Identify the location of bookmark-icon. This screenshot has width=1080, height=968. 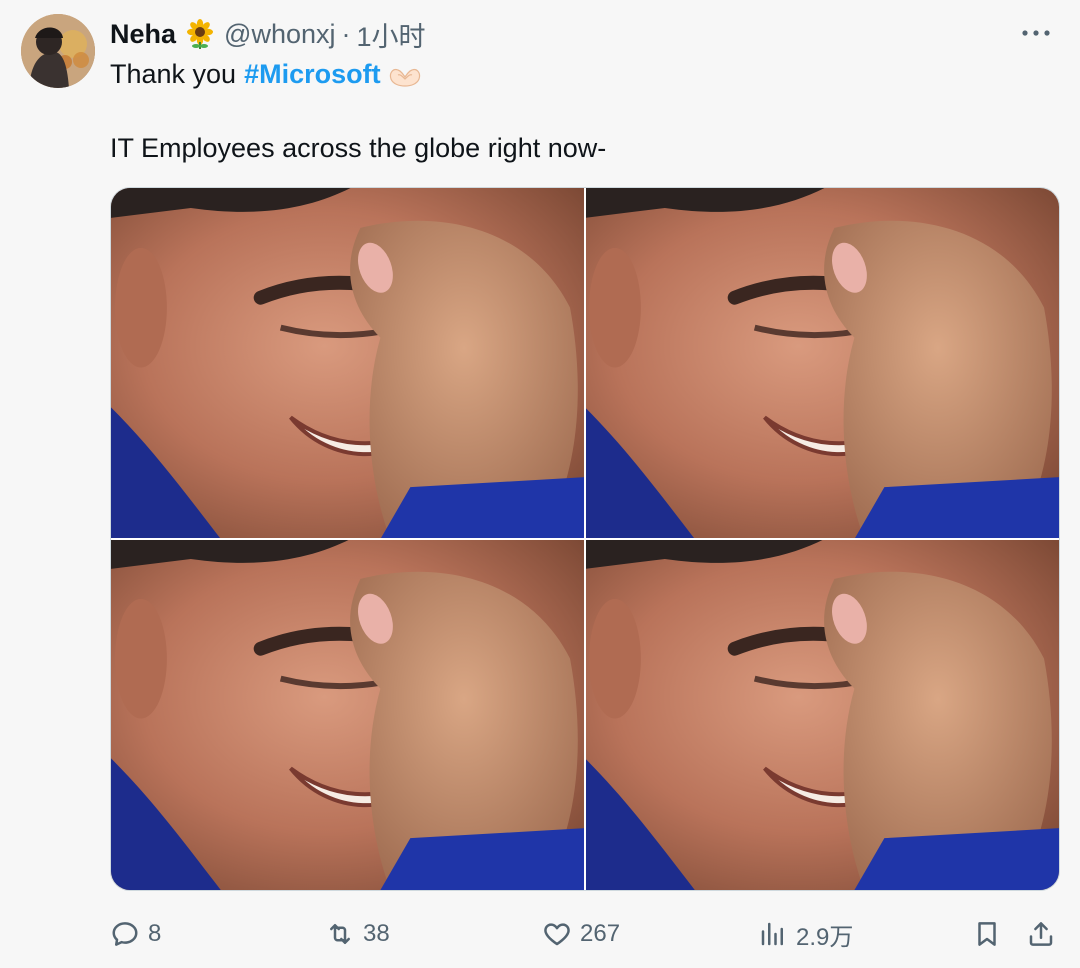
(987, 934).